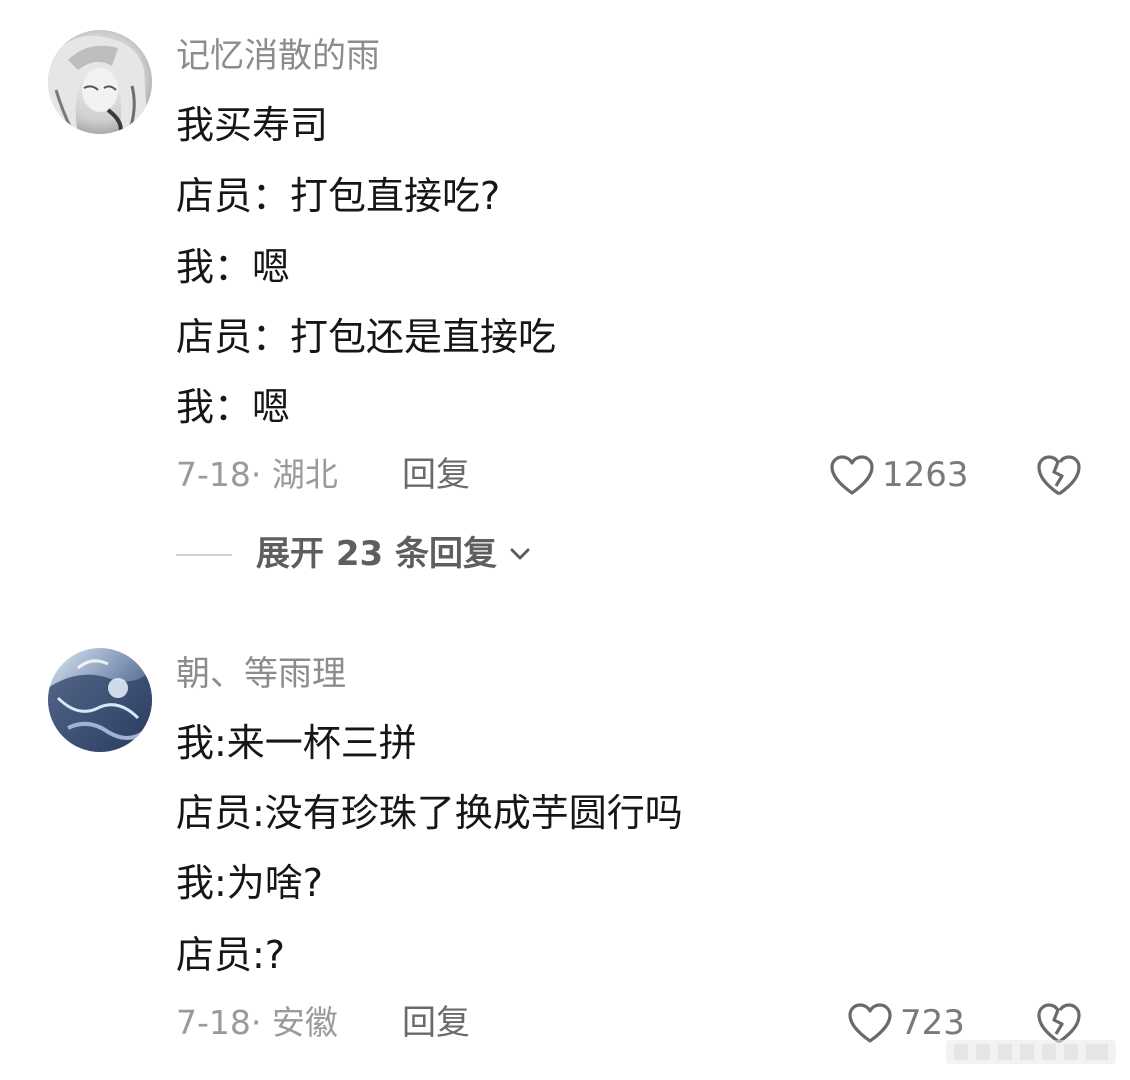 This screenshot has width=1130, height=1080. What do you see at coordinates (230, 955) in the screenshot?
I see `comment-text-line: 店员:?` at bounding box center [230, 955].